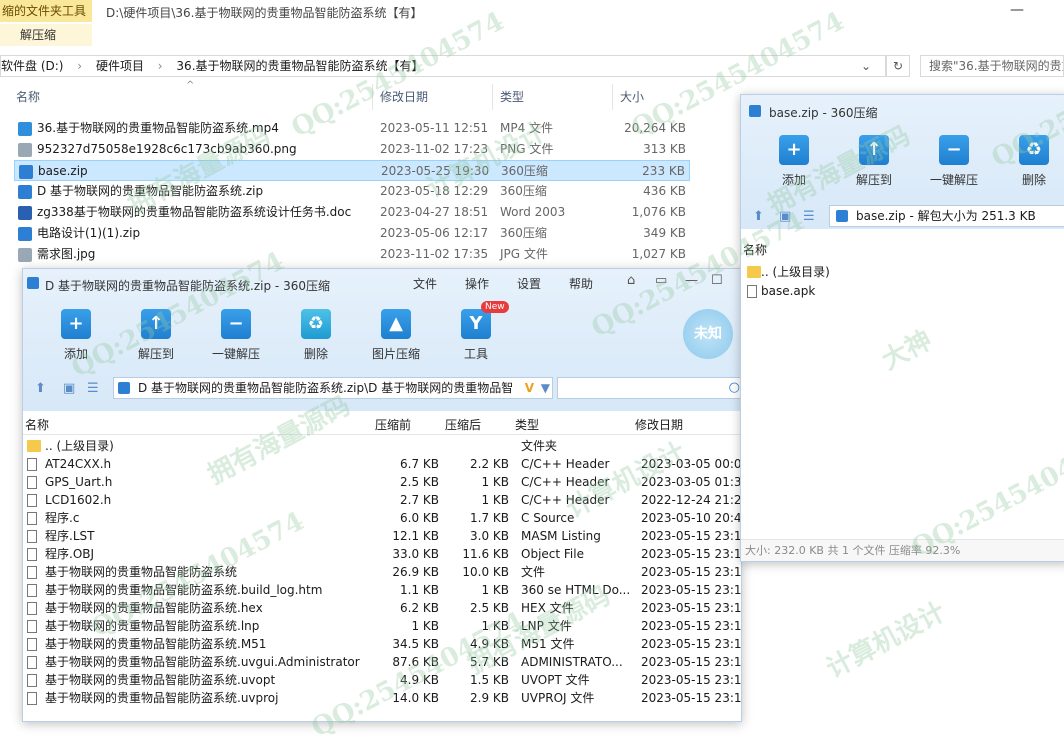 This screenshot has height=744, width=1064. I want to click on zip-row: 程序.c 6.0 KB 1.7 KB C Source 2023-05-10 20:42, so click(382, 518).